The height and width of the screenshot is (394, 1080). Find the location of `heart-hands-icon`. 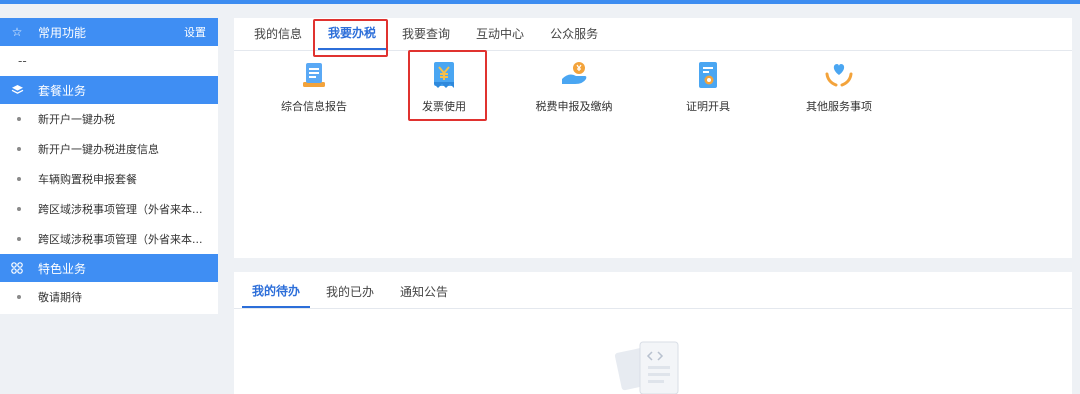

heart-hands-icon is located at coordinates (839, 75).